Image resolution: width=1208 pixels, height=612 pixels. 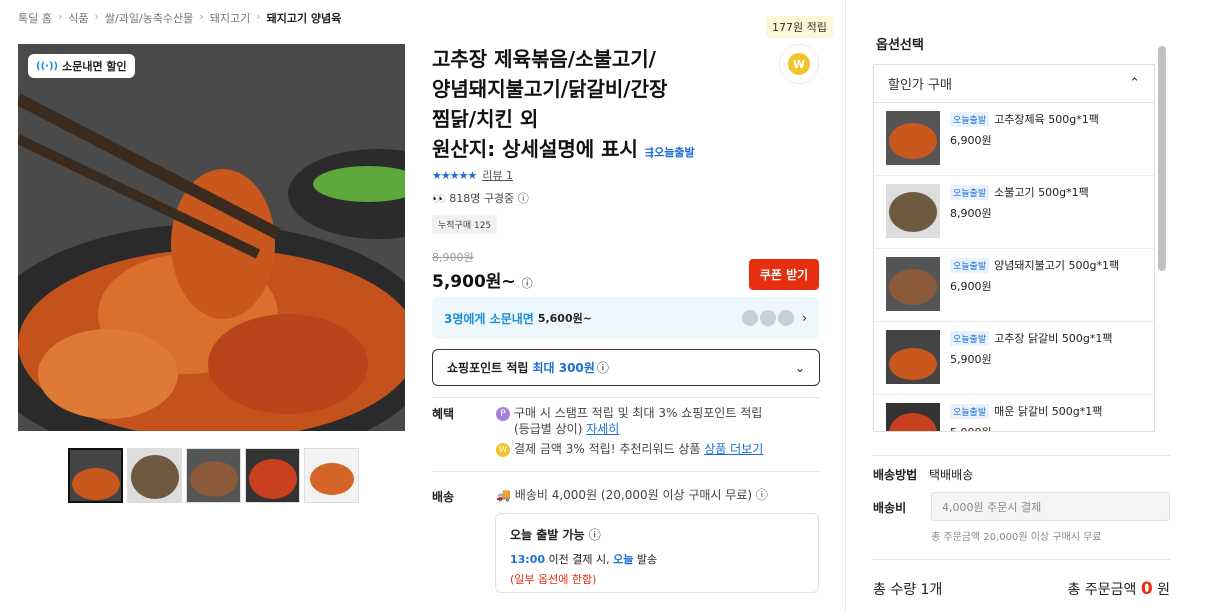 I want to click on total-amount: 총 주문금액 0 원, so click(x=1119, y=589).